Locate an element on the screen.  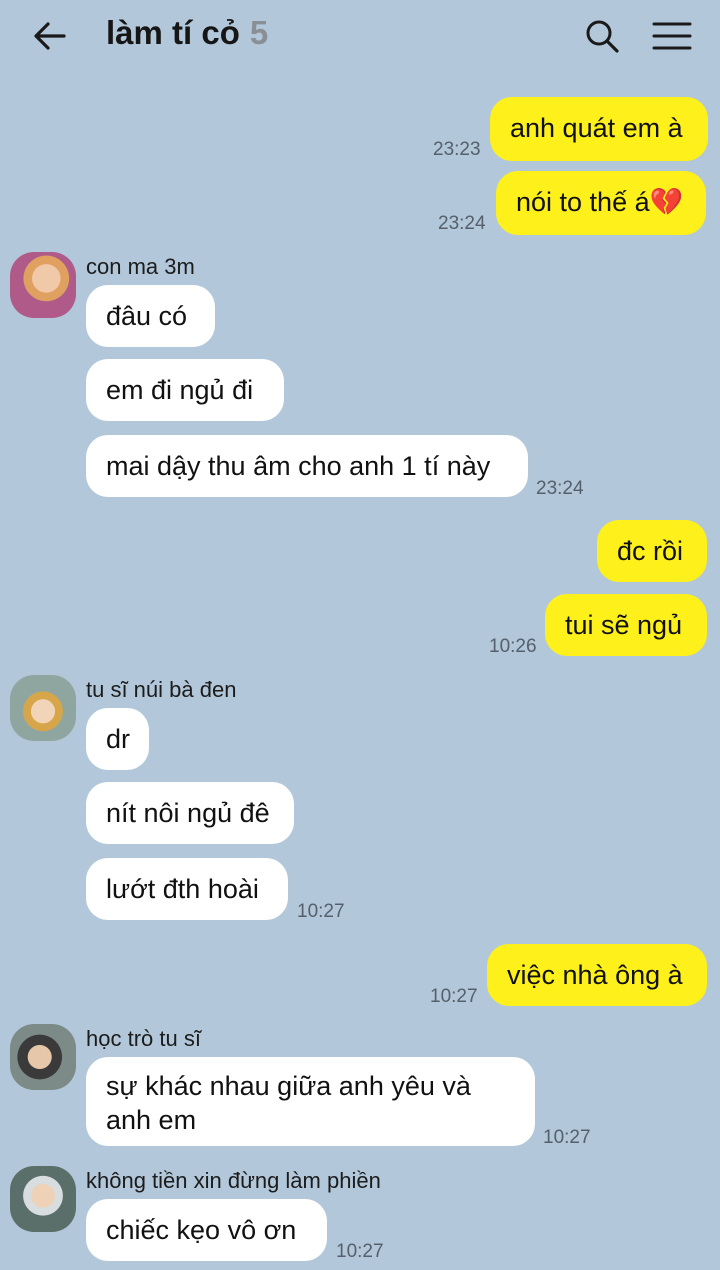
message-text: mai dậy thu âm cho anh 1 tí này is located at coordinates (298, 466).